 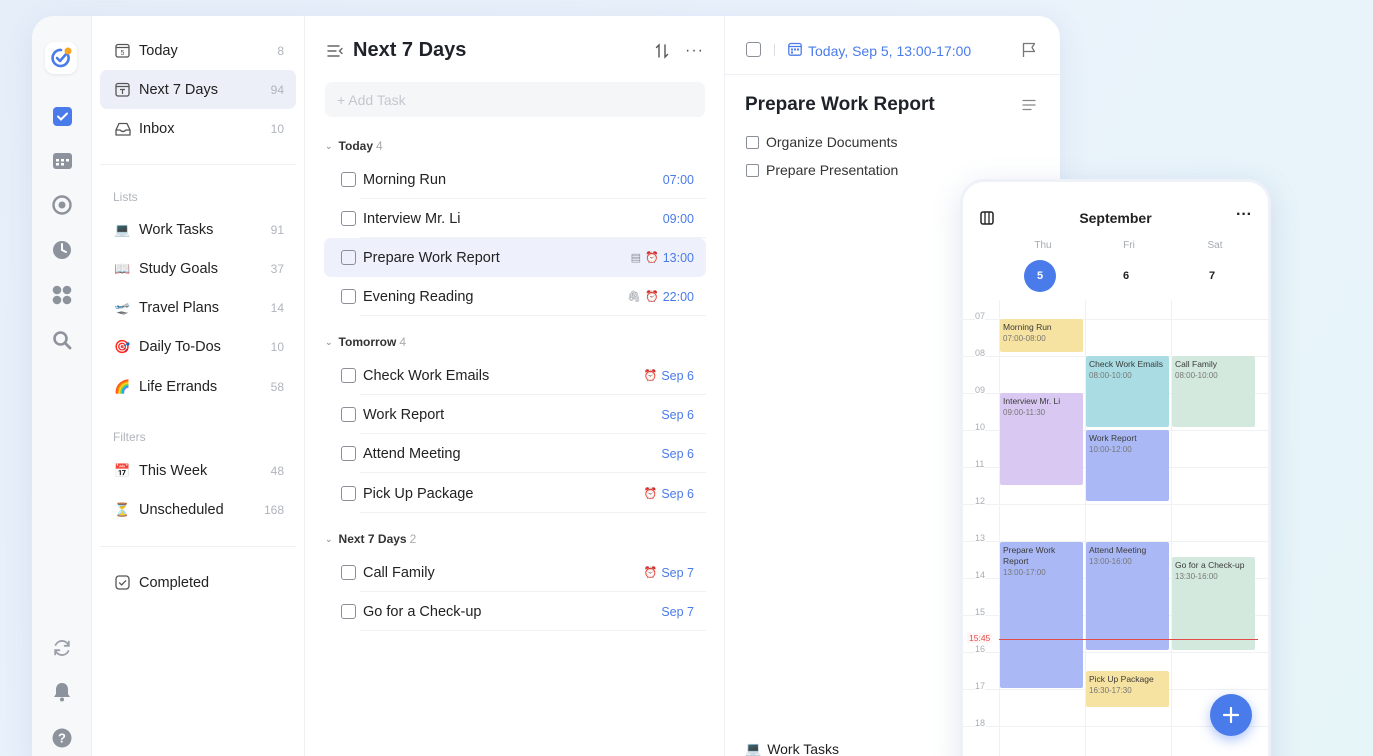 I want to click on app-logo, so click(x=61, y=58).